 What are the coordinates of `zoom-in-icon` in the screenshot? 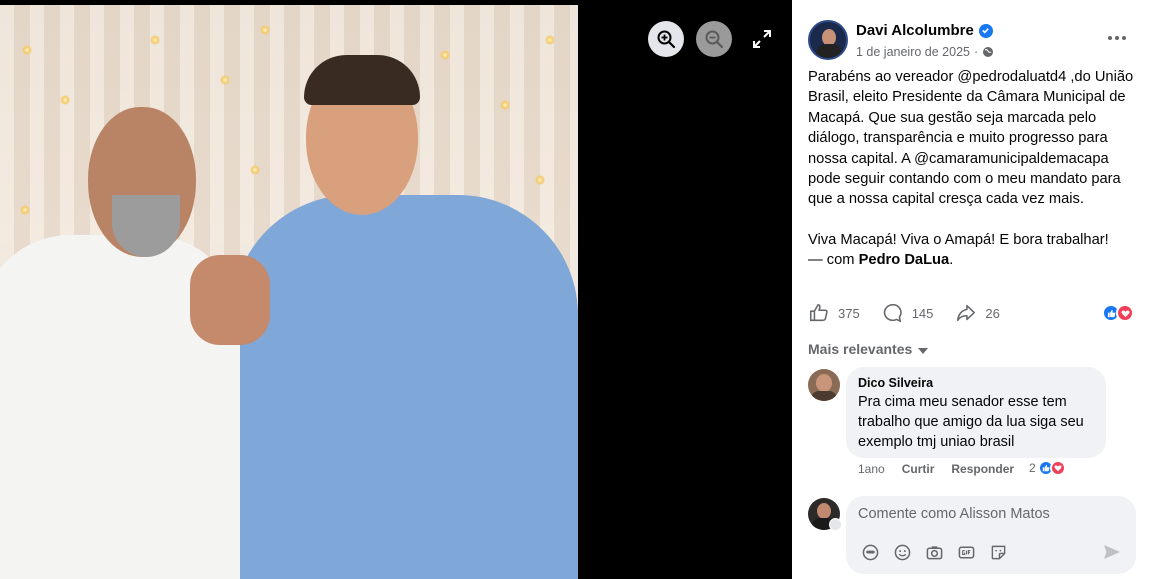 It's located at (666, 39).